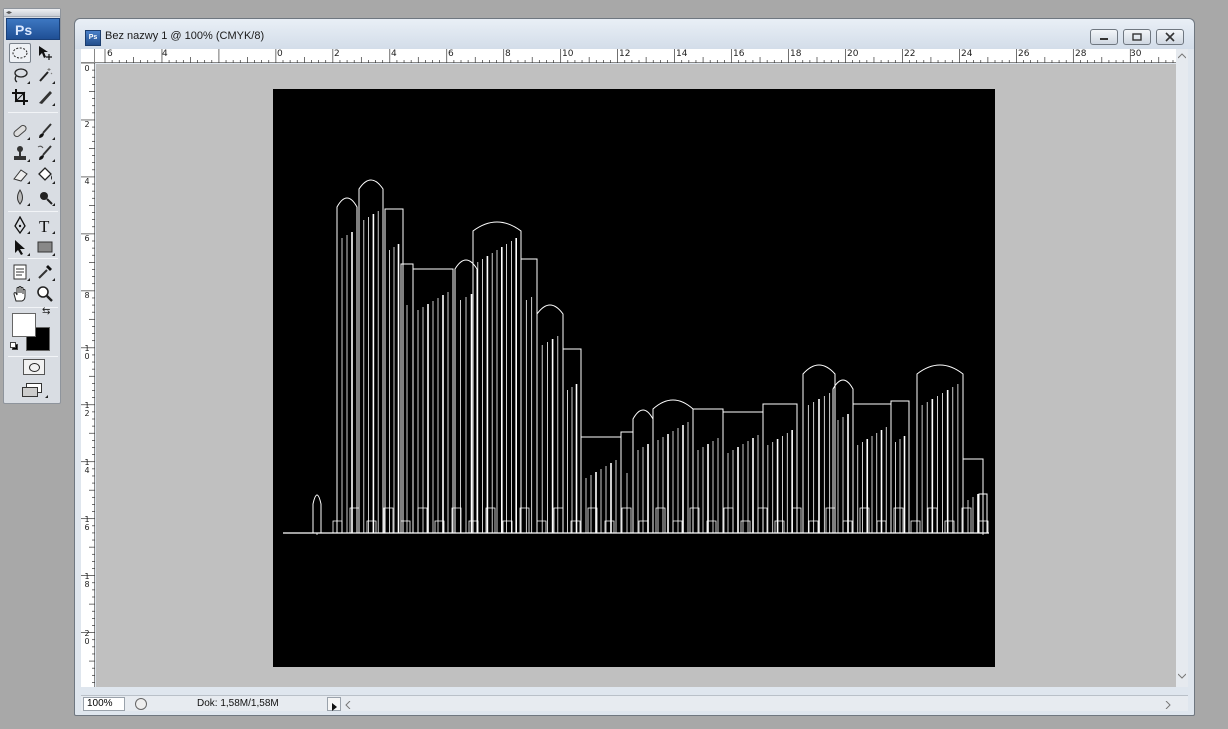 The image size is (1228, 729). What do you see at coordinates (141, 704) in the screenshot?
I see `status-info-icon` at bounding box center [141, 704].